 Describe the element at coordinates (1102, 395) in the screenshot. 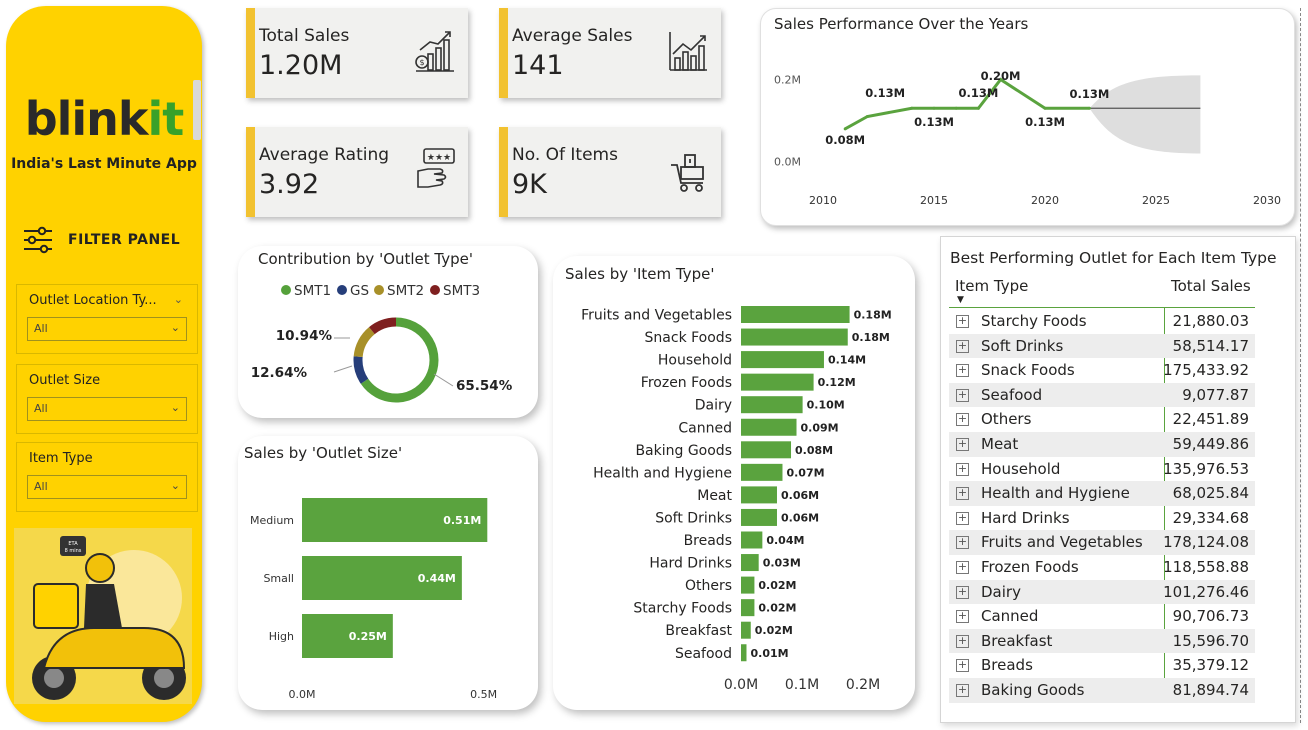

I see `table-row: + Seafood 9,077.87` at that location.